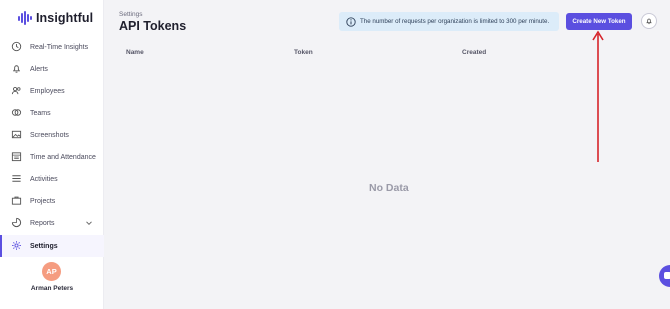 This screenshot has width=670, height=309. What do you see at coordinates (598, 96) in the screenshot?
I see `red-arrow-annotation` at bounding box center [598, 96].